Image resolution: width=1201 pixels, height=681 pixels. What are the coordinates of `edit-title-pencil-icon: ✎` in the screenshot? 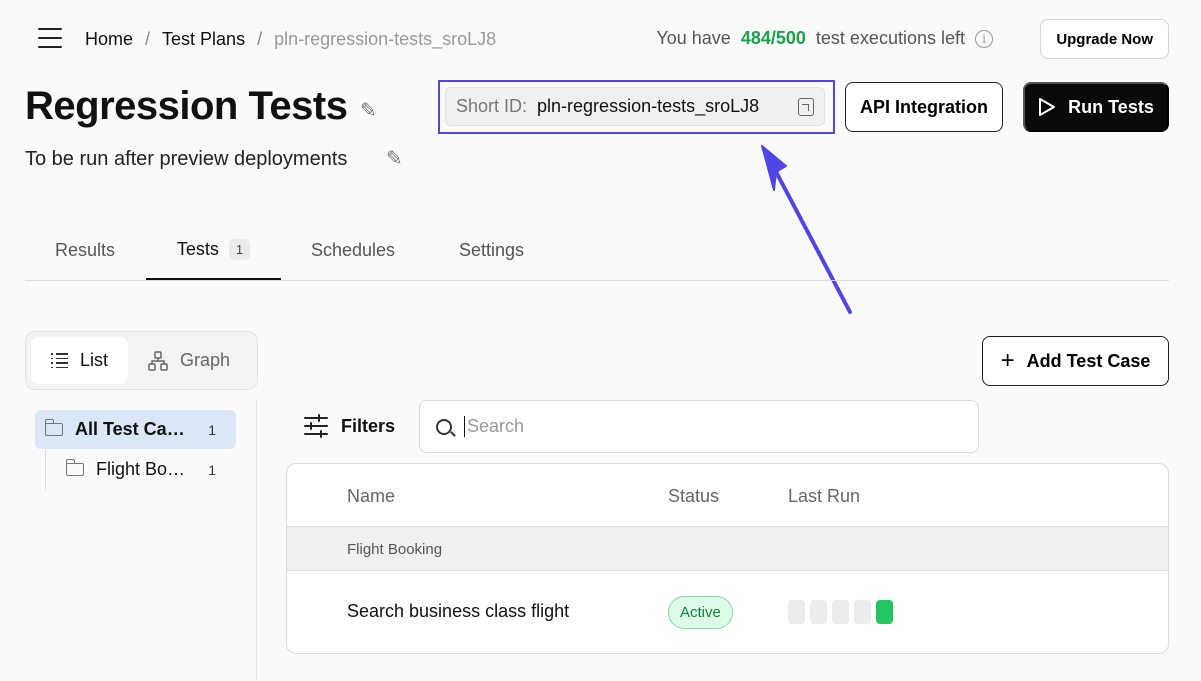 It's located at (368, 110).